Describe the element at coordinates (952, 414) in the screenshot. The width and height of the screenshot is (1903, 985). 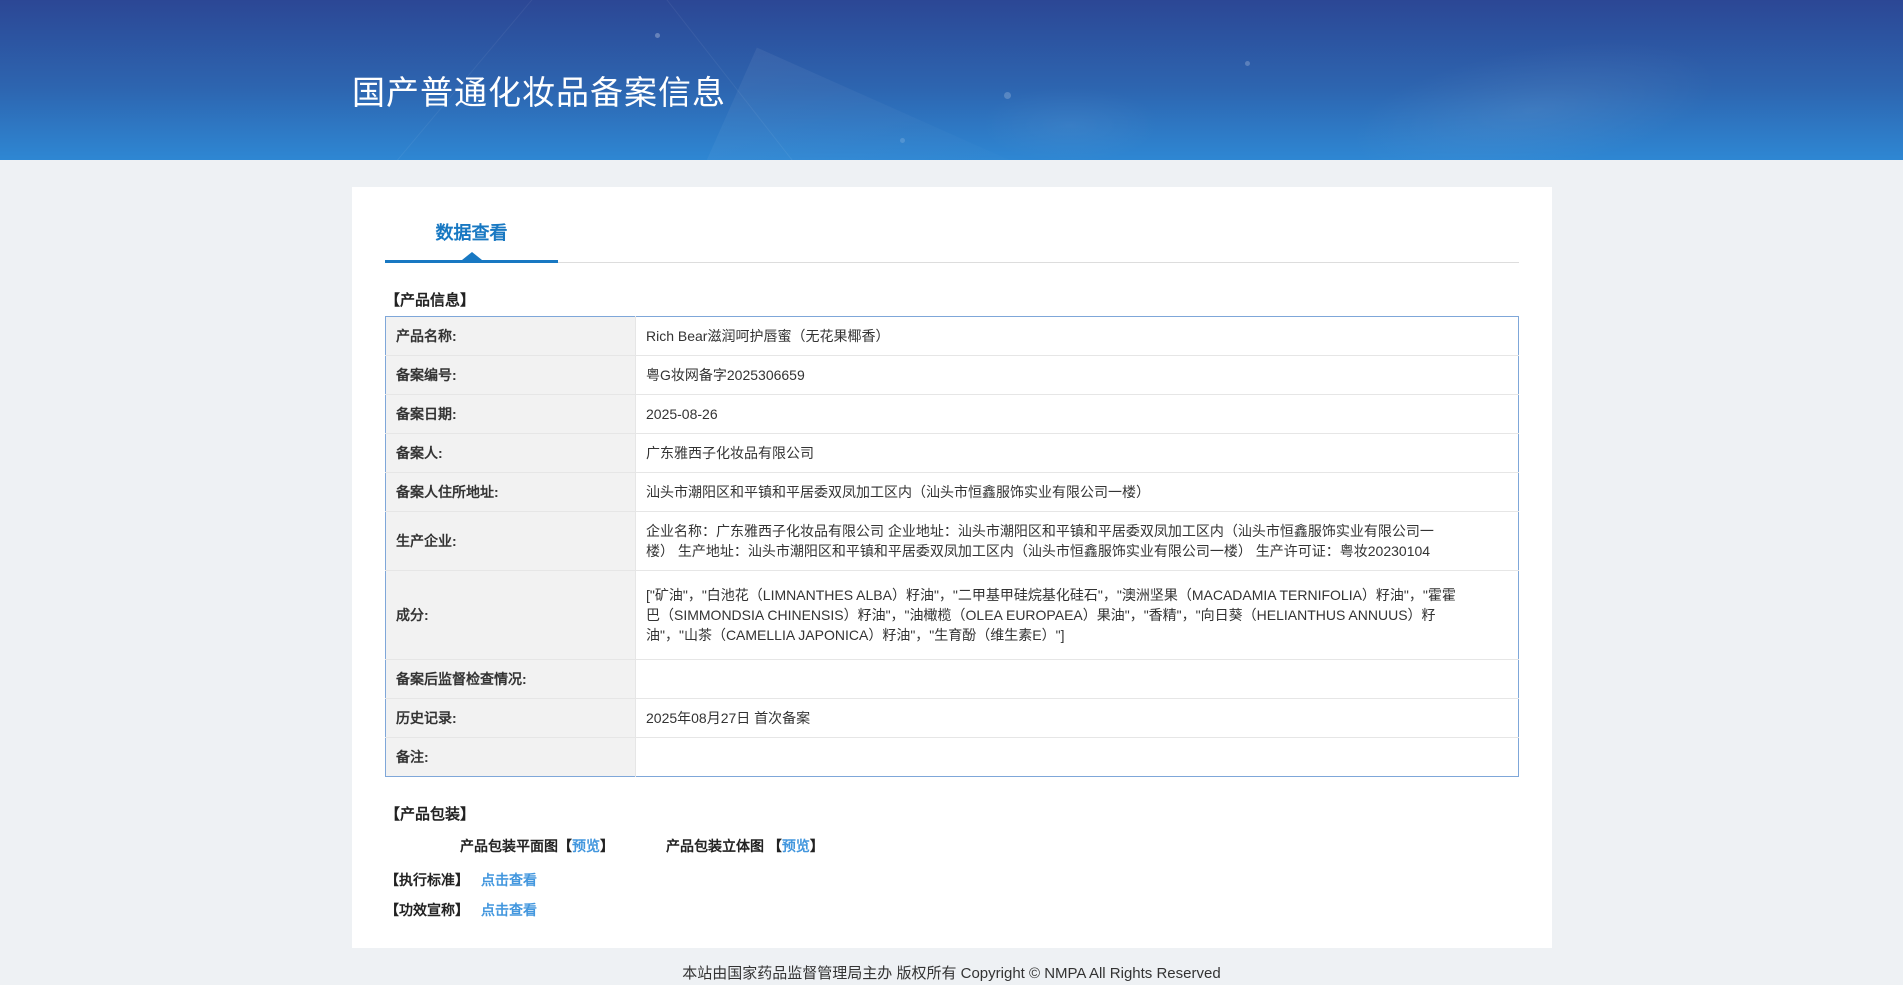
I see `table-row-filing-date: 备案日期: 2025-08-26` at that location.